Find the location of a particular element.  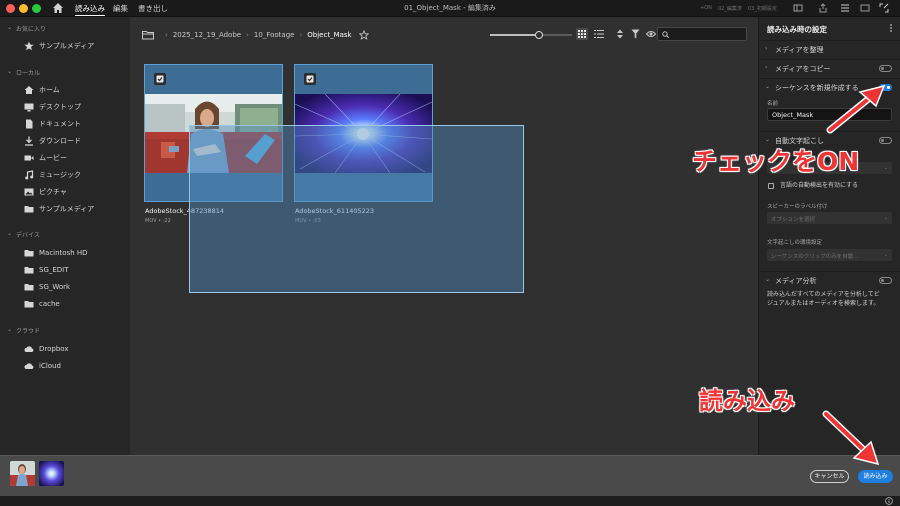

section-new-sequence: ⌄ シーケンスを新規作成する is located at coordinates (829, 86).